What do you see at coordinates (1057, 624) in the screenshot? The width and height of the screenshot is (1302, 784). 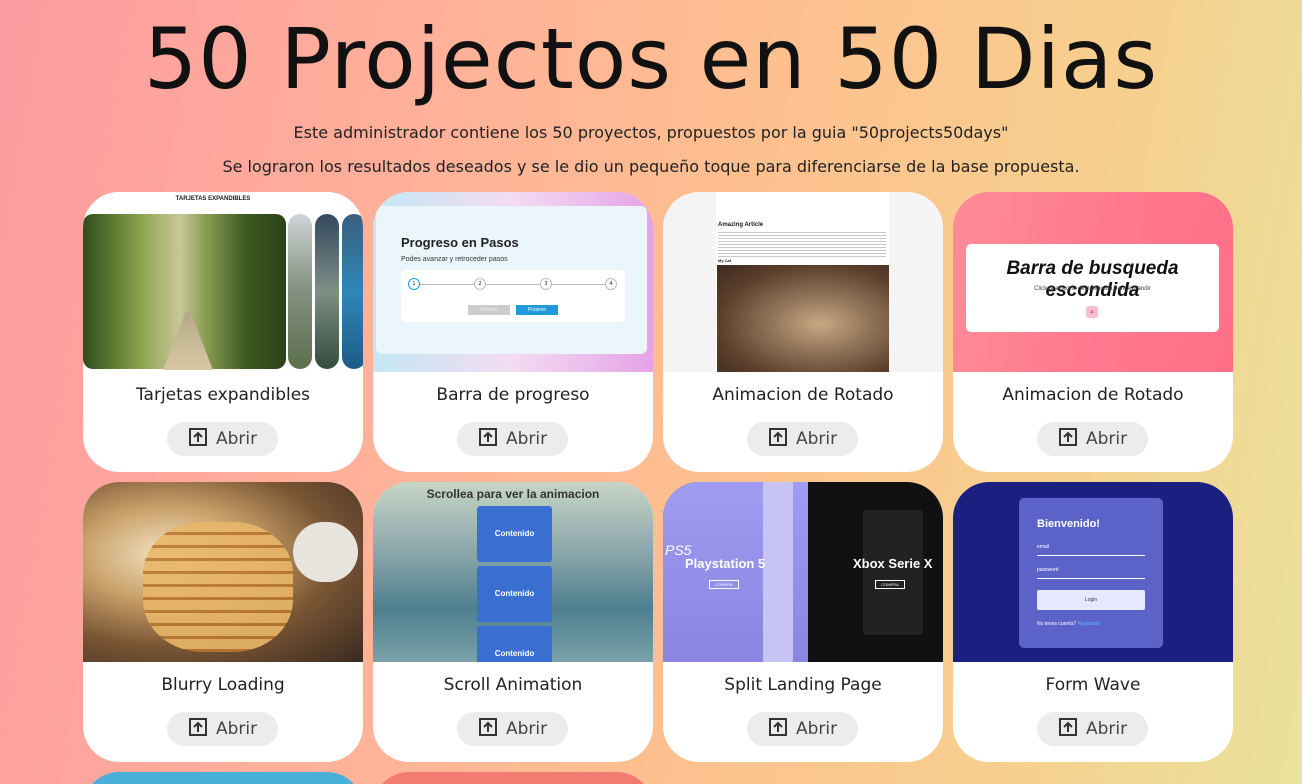 I see `register-question: No tenes cuenta?` at bounding box center [1057, 624].